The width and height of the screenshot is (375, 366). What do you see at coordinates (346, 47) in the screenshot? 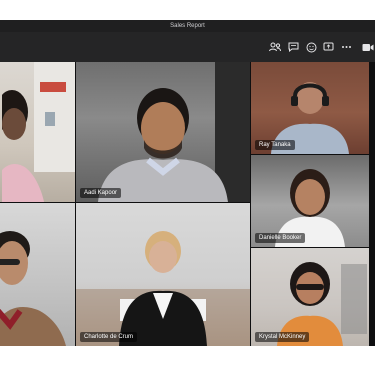
I see `more-icon` at bounding box center [346, 47].